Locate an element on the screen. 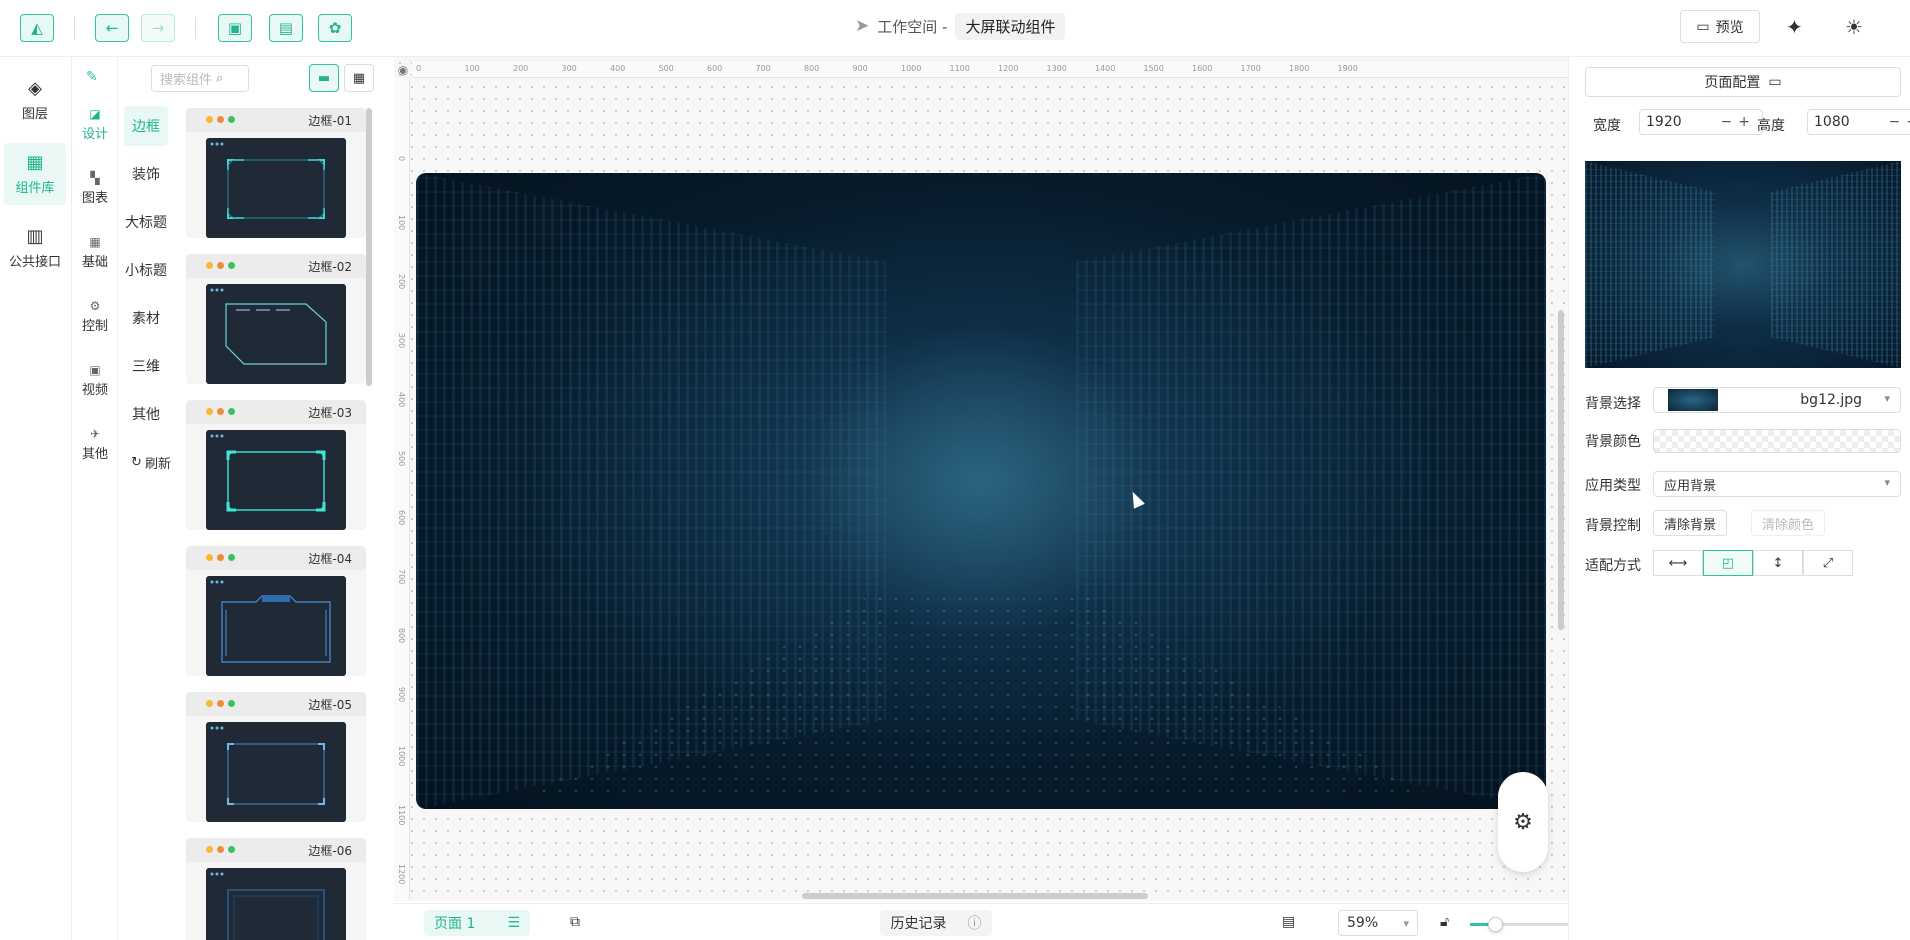 The height and width of the screenshot is (940, 1910). ruler-tick-label: 800 is located at coordinates (812, 68).